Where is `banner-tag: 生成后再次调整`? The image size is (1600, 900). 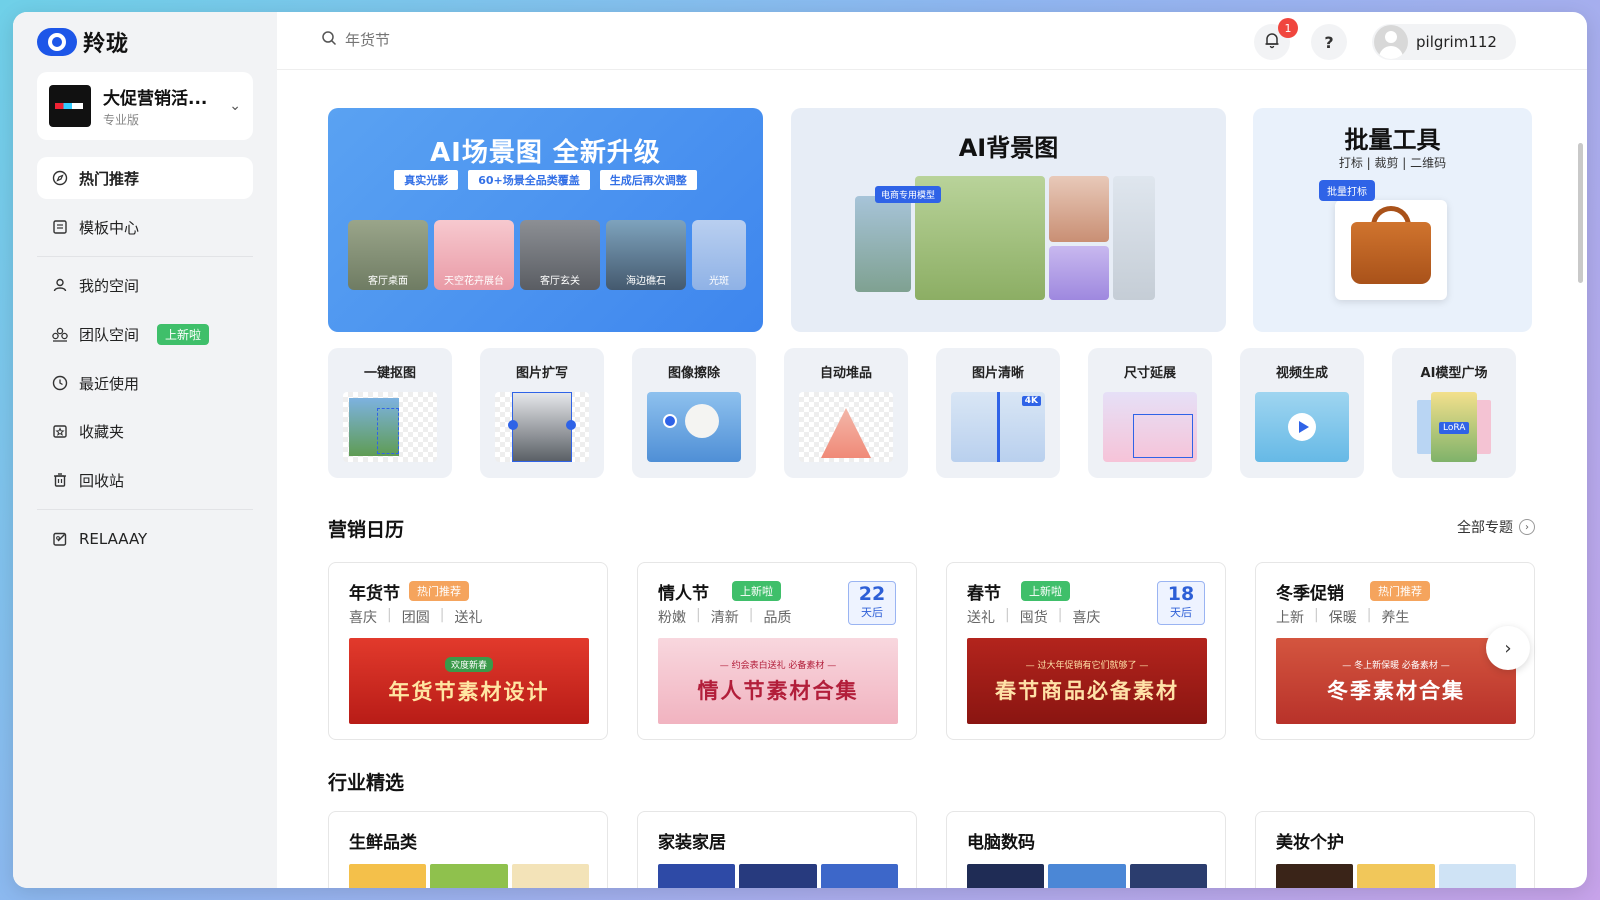 banner-tag: 生成后再次调整 is located at coordinates (648, 180).